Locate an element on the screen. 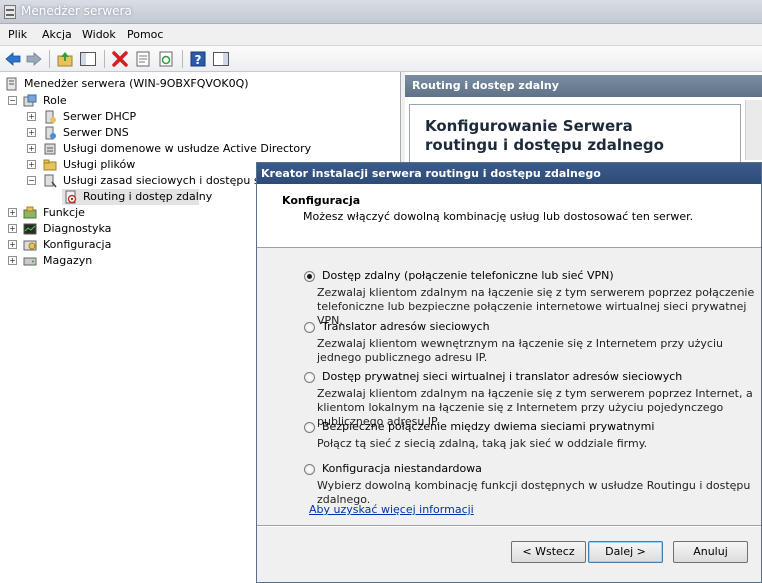  properties-icon is located at coordinates (143, 59).